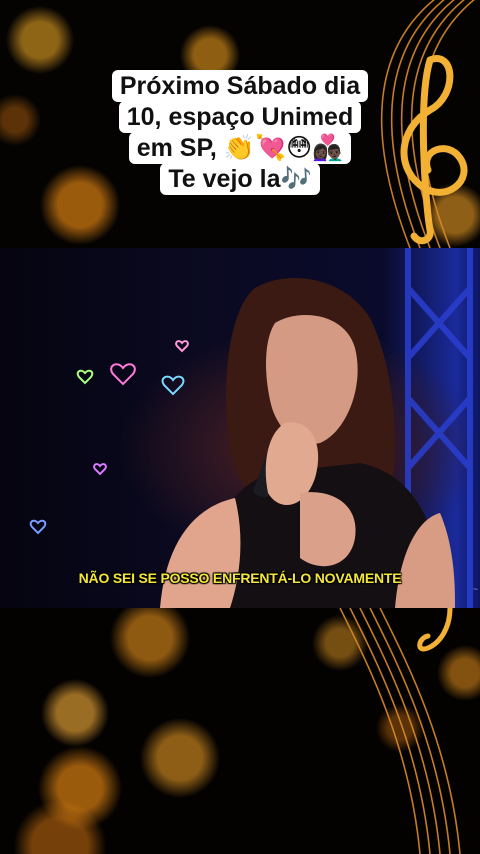 The height and width of the screenshot is (854, 480). I want to click on caption-line: Próximo Sábado dia, so click(240, 86).